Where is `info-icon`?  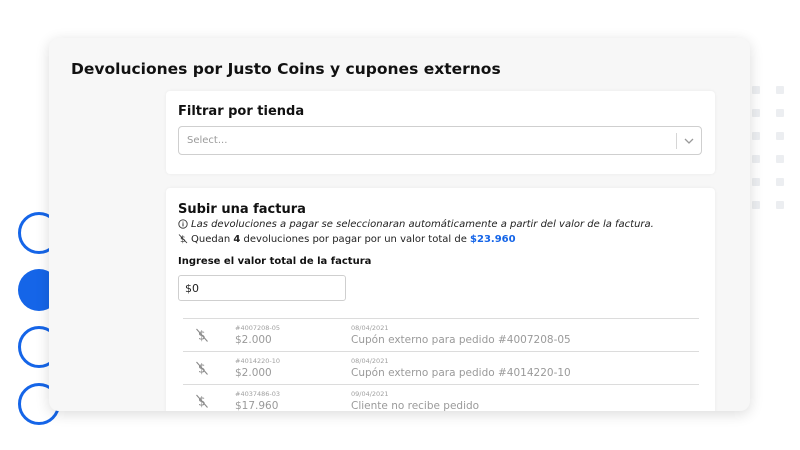 info-icon is located at coordinates (183, 225).